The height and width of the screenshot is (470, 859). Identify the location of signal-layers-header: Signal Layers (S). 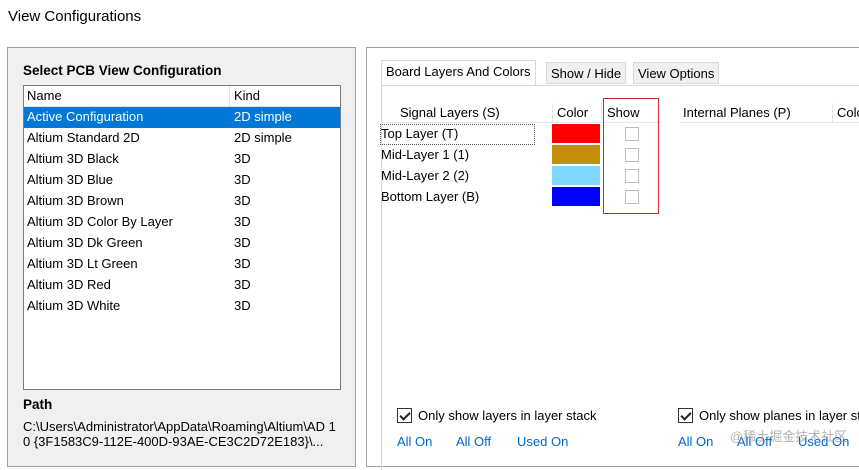
(469, 113).